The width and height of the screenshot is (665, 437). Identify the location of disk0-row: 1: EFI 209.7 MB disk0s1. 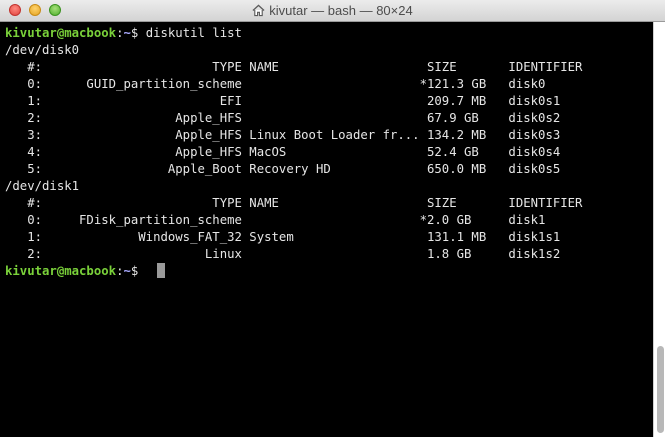
(283, 101).